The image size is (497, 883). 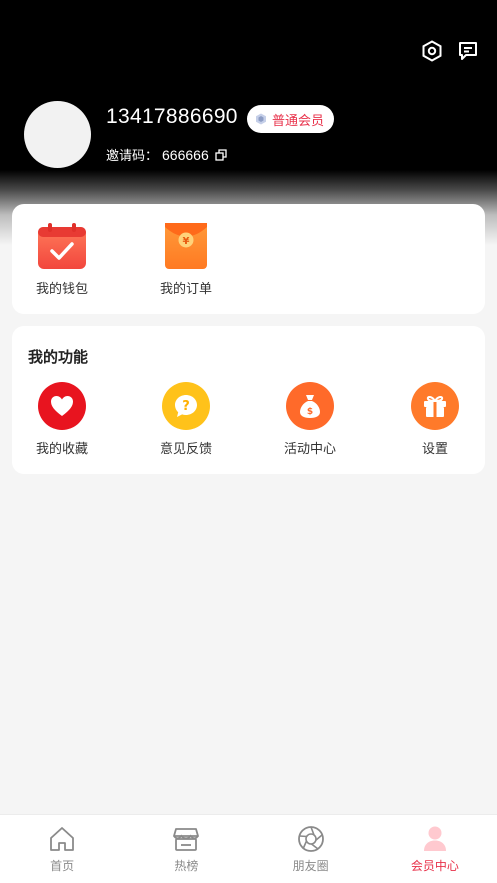 I want to click on settings-item: 设置, so click(x=435, y=419).